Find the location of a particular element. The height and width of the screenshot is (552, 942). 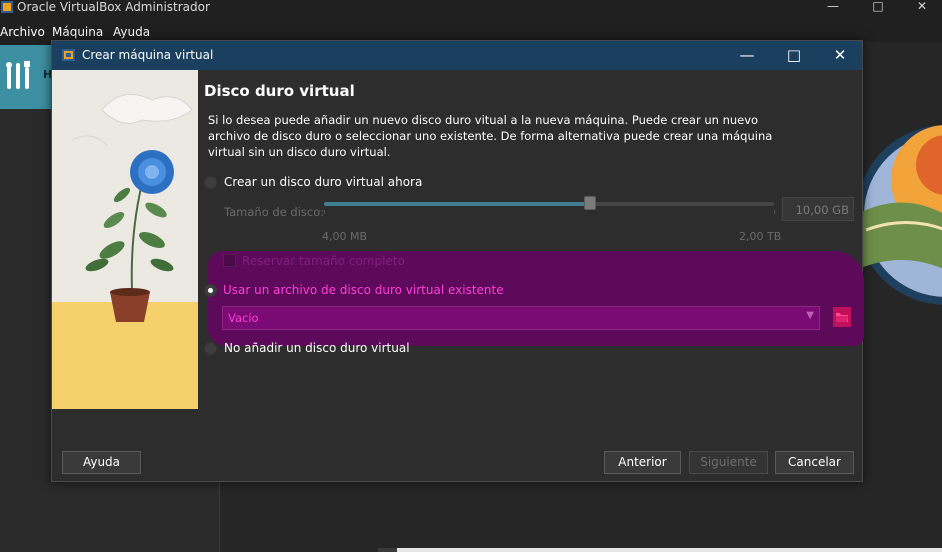

reserve-size-checkbox is located at coordinates (229, 260).